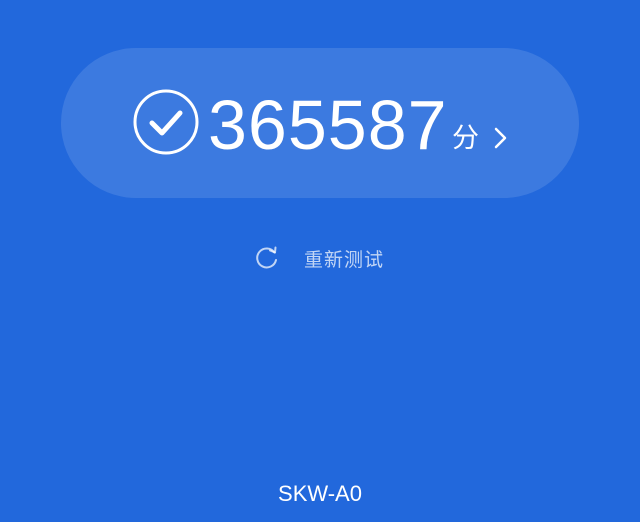 The height and width of the screenshot is (522, 640). I want to click on check-circle-icon, so click(166, 122).